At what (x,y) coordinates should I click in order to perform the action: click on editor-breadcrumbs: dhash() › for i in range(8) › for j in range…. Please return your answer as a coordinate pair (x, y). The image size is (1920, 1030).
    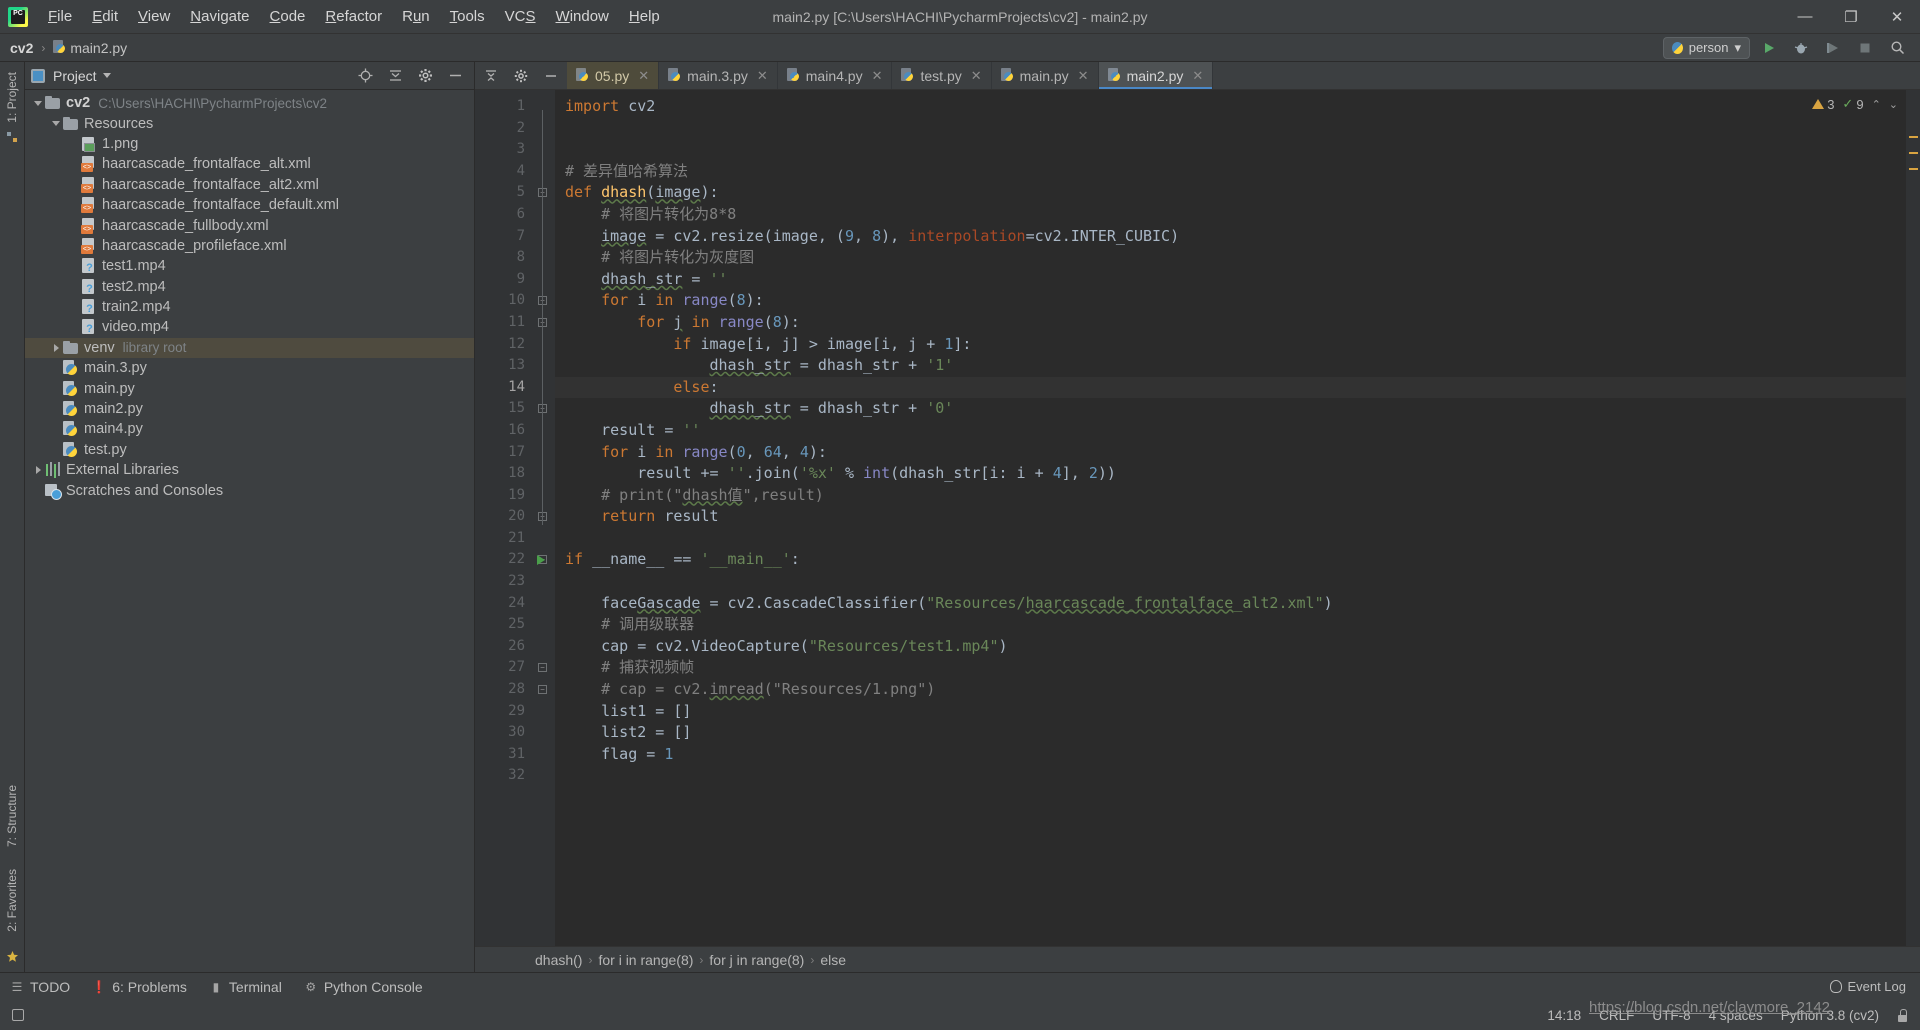
    Looking at the image, I should click on (1197, 959).